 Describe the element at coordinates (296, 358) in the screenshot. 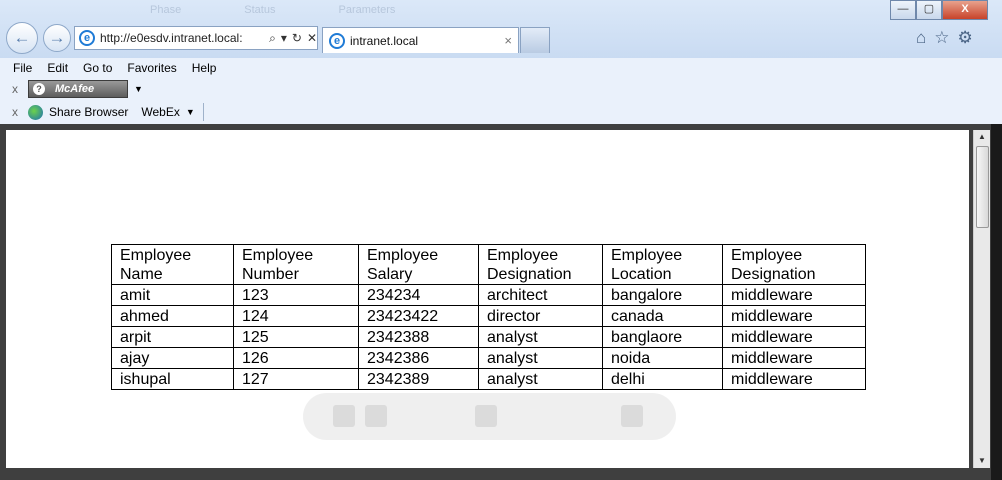

I see `table-cell: 126` at that location.